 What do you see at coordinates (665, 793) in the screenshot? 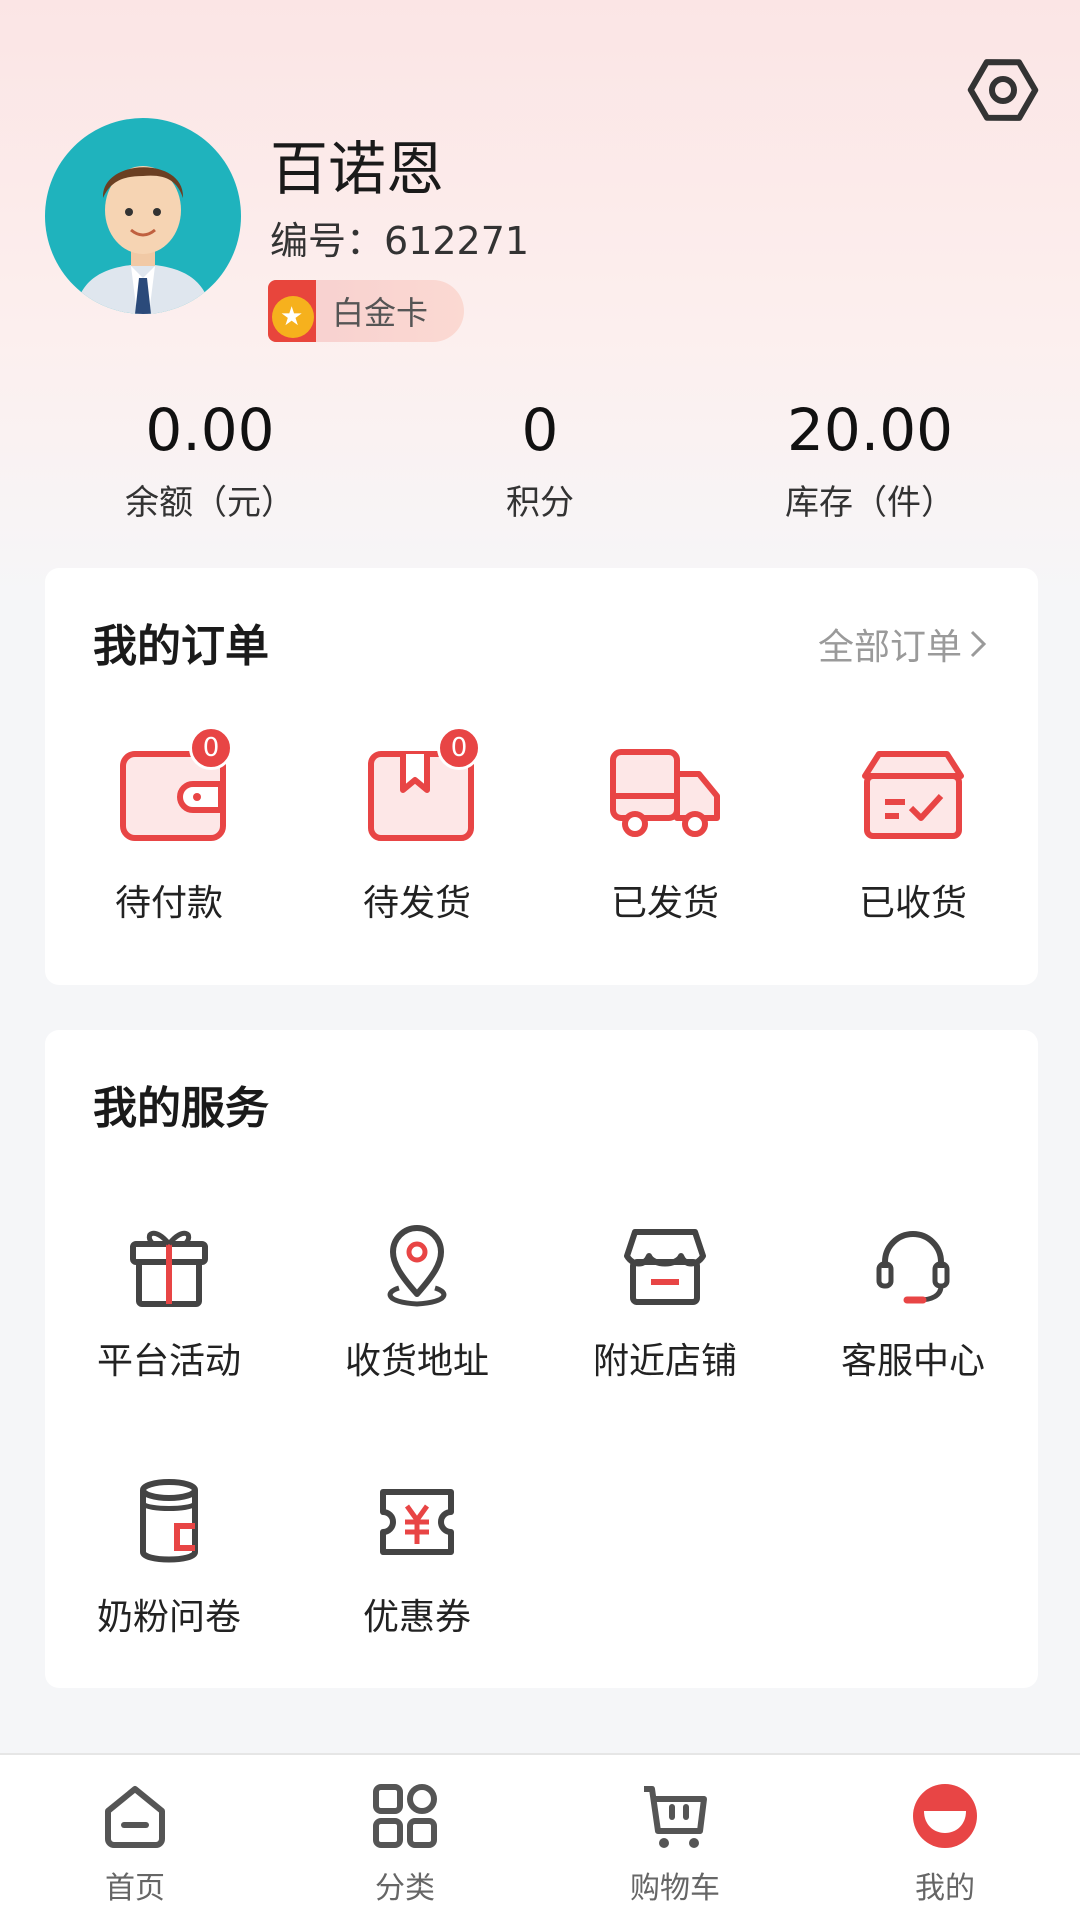
I see `truck-icon` at bounding box center [665, 793].